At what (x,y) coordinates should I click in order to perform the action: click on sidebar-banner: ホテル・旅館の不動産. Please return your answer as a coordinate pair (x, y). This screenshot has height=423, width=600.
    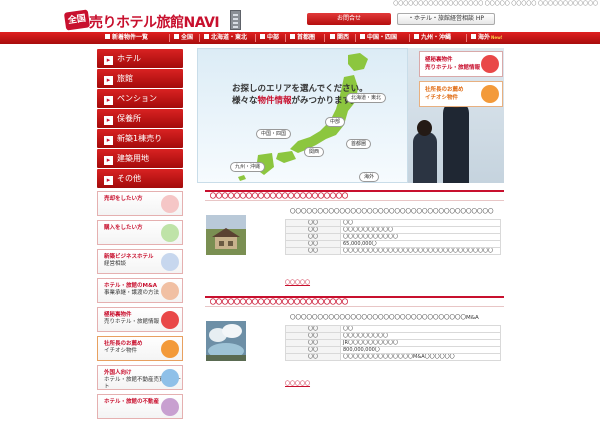
    Looking at the image, I should click on (140, 406).